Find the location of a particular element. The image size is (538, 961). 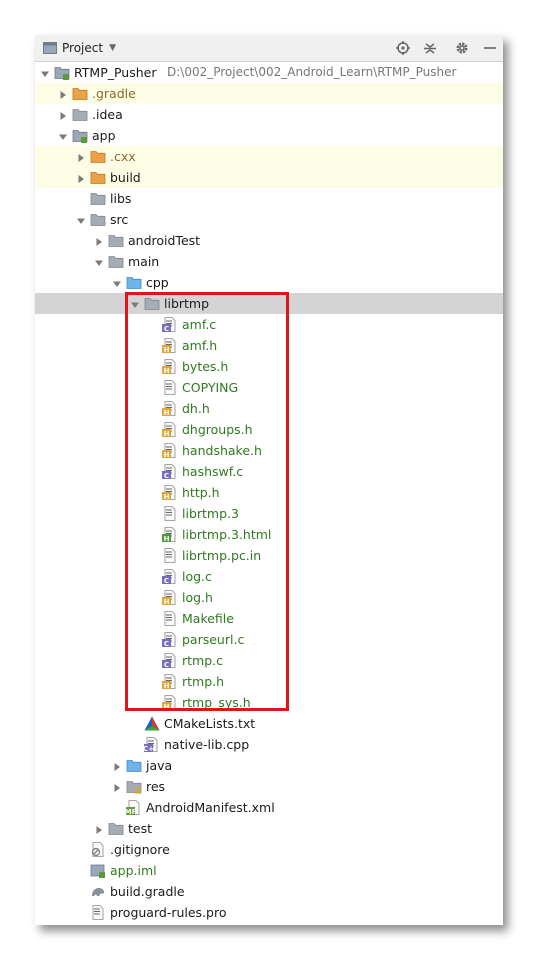

tree-node-label: parseurl.c is located at coordinates (213, 639).